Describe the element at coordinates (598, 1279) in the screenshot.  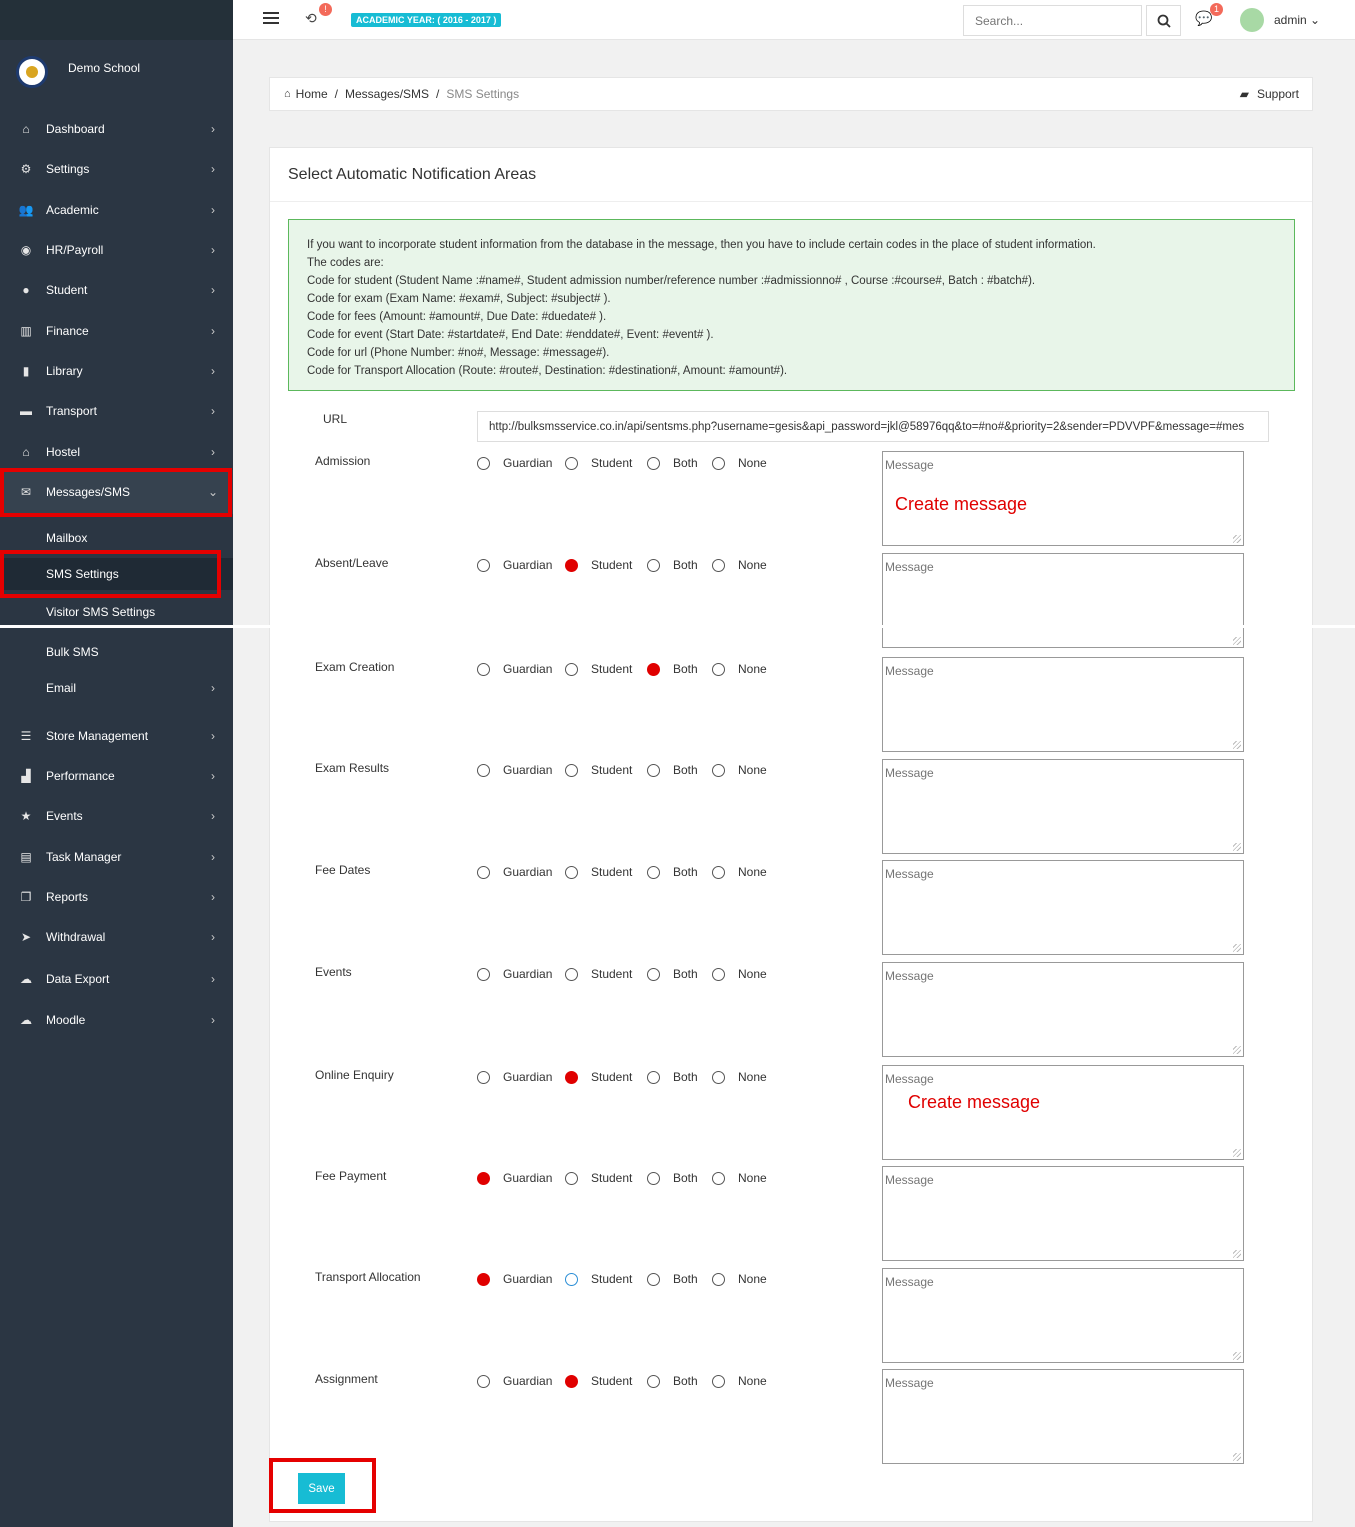
I see `radio-transport-allocation-student: Student` at that location.